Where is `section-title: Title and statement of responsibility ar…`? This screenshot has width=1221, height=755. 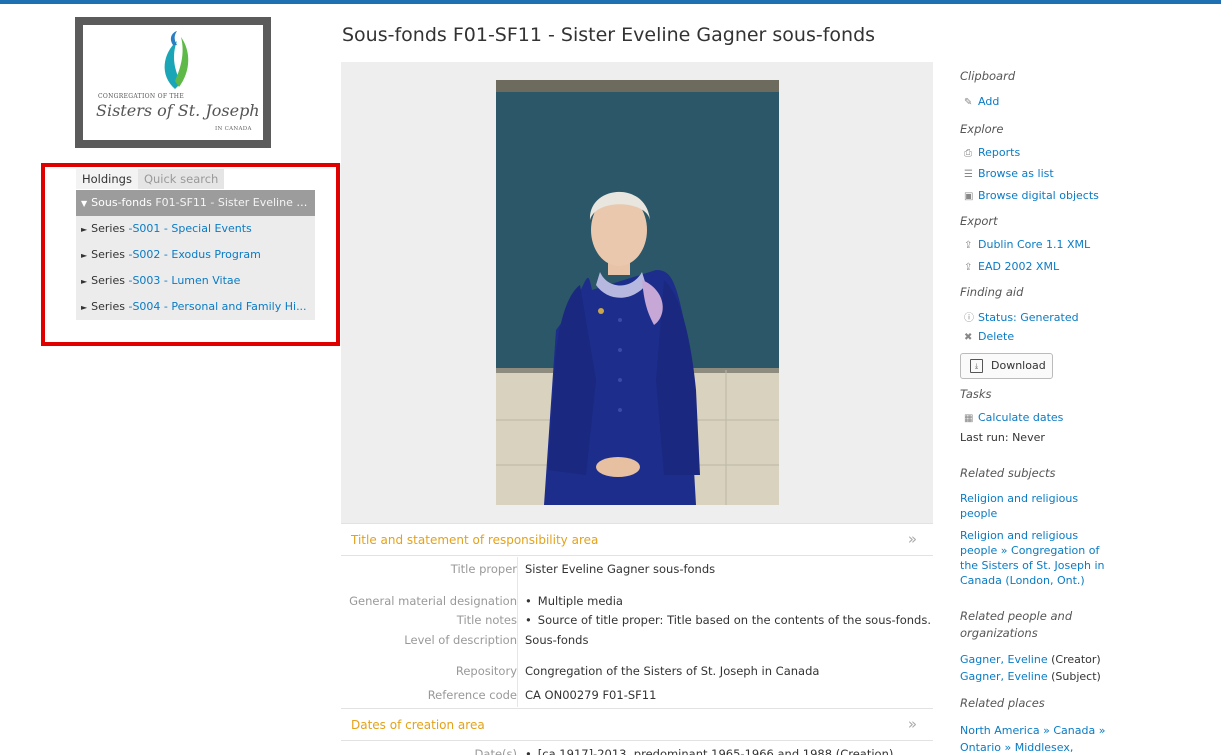
section-title: Title and statement of responsibility ar… is located at coordinates (474, 540).